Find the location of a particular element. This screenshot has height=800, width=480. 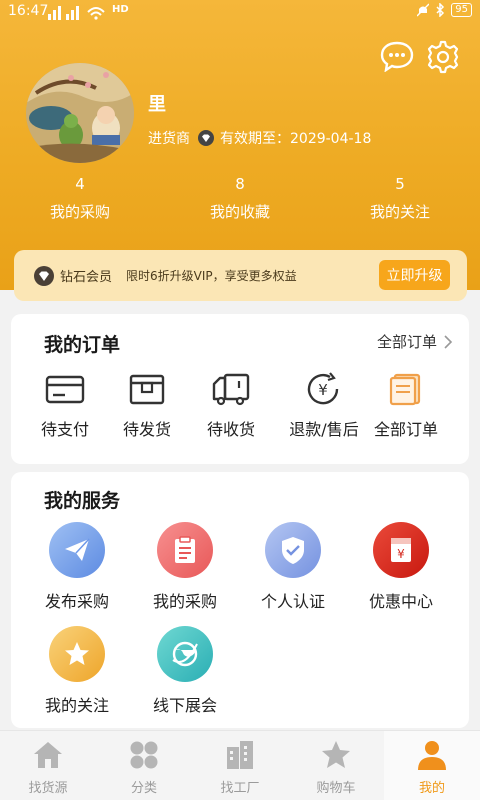

service-publish-purchase: 发布采购 is located at coordinates (77, 567).